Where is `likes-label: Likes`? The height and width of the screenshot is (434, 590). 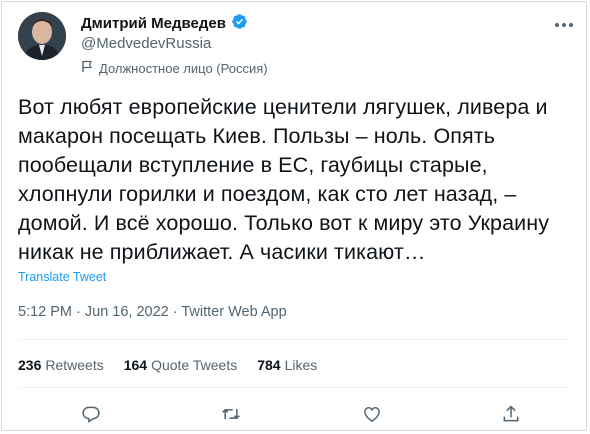
likes-label: Likes is located at coordinates (301, 365).